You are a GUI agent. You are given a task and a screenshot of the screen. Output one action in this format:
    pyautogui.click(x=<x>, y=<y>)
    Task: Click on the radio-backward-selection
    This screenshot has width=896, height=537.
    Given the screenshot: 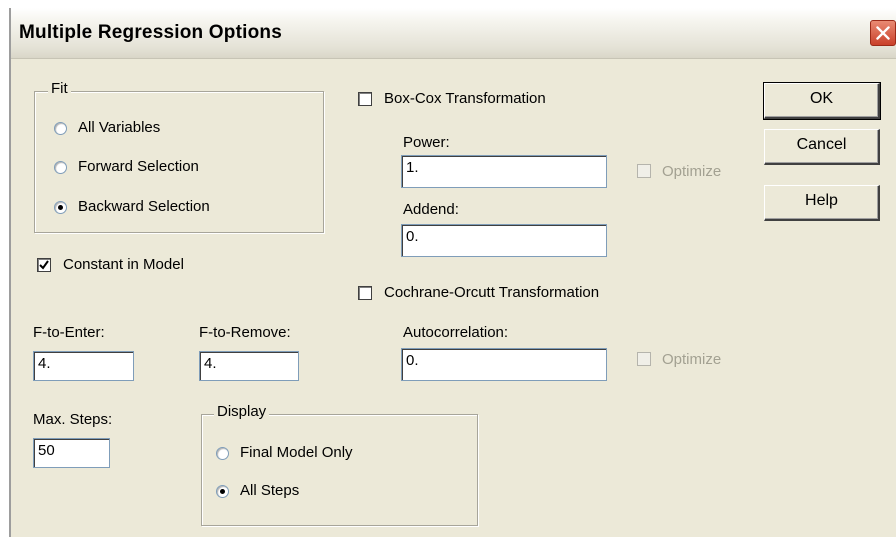 What is the action you would take?
    pyautogui.click(x=60, y=207)
    